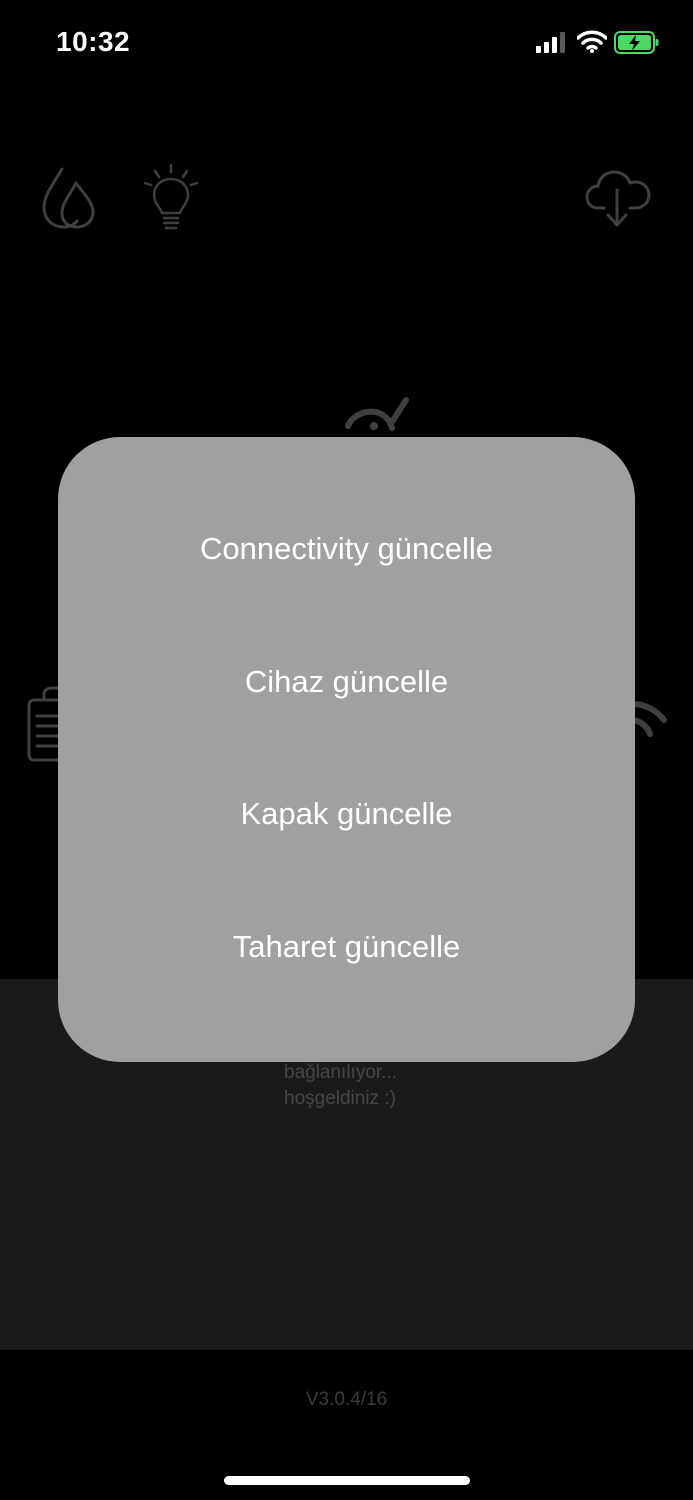 Image resolution: width=693 pixels, height=1500 pixels. What do you see at coordinates (340, 1098) in the screenshot?
I see `log-line: hoşgeldiniz :)` at bounding box center [340, 1098].